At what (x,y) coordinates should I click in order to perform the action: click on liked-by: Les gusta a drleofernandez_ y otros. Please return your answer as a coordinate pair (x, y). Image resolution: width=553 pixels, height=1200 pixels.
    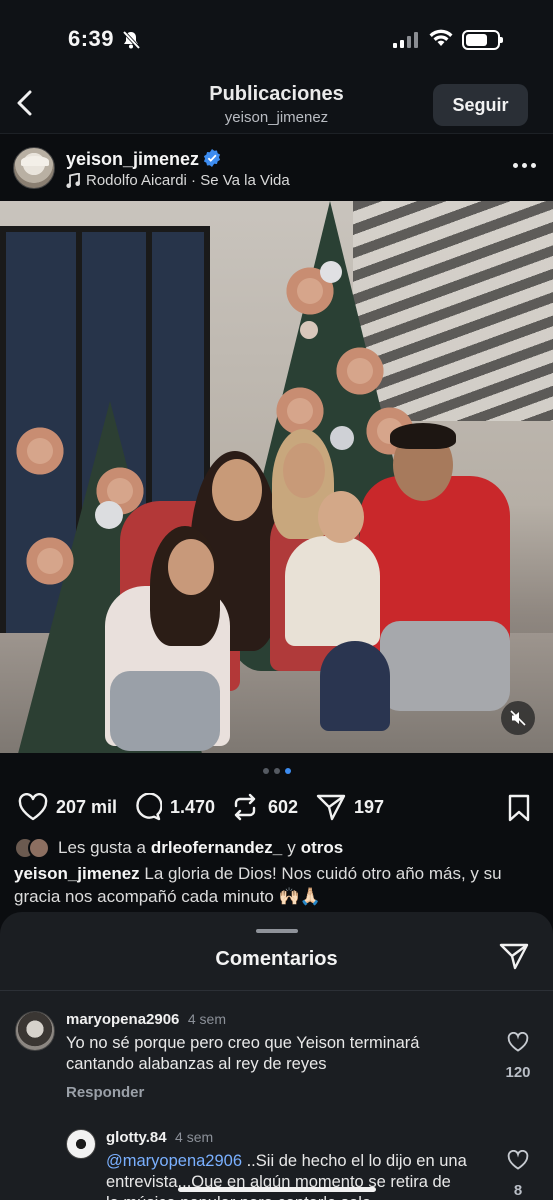
    Looking at the image, I should click on (178, 848).